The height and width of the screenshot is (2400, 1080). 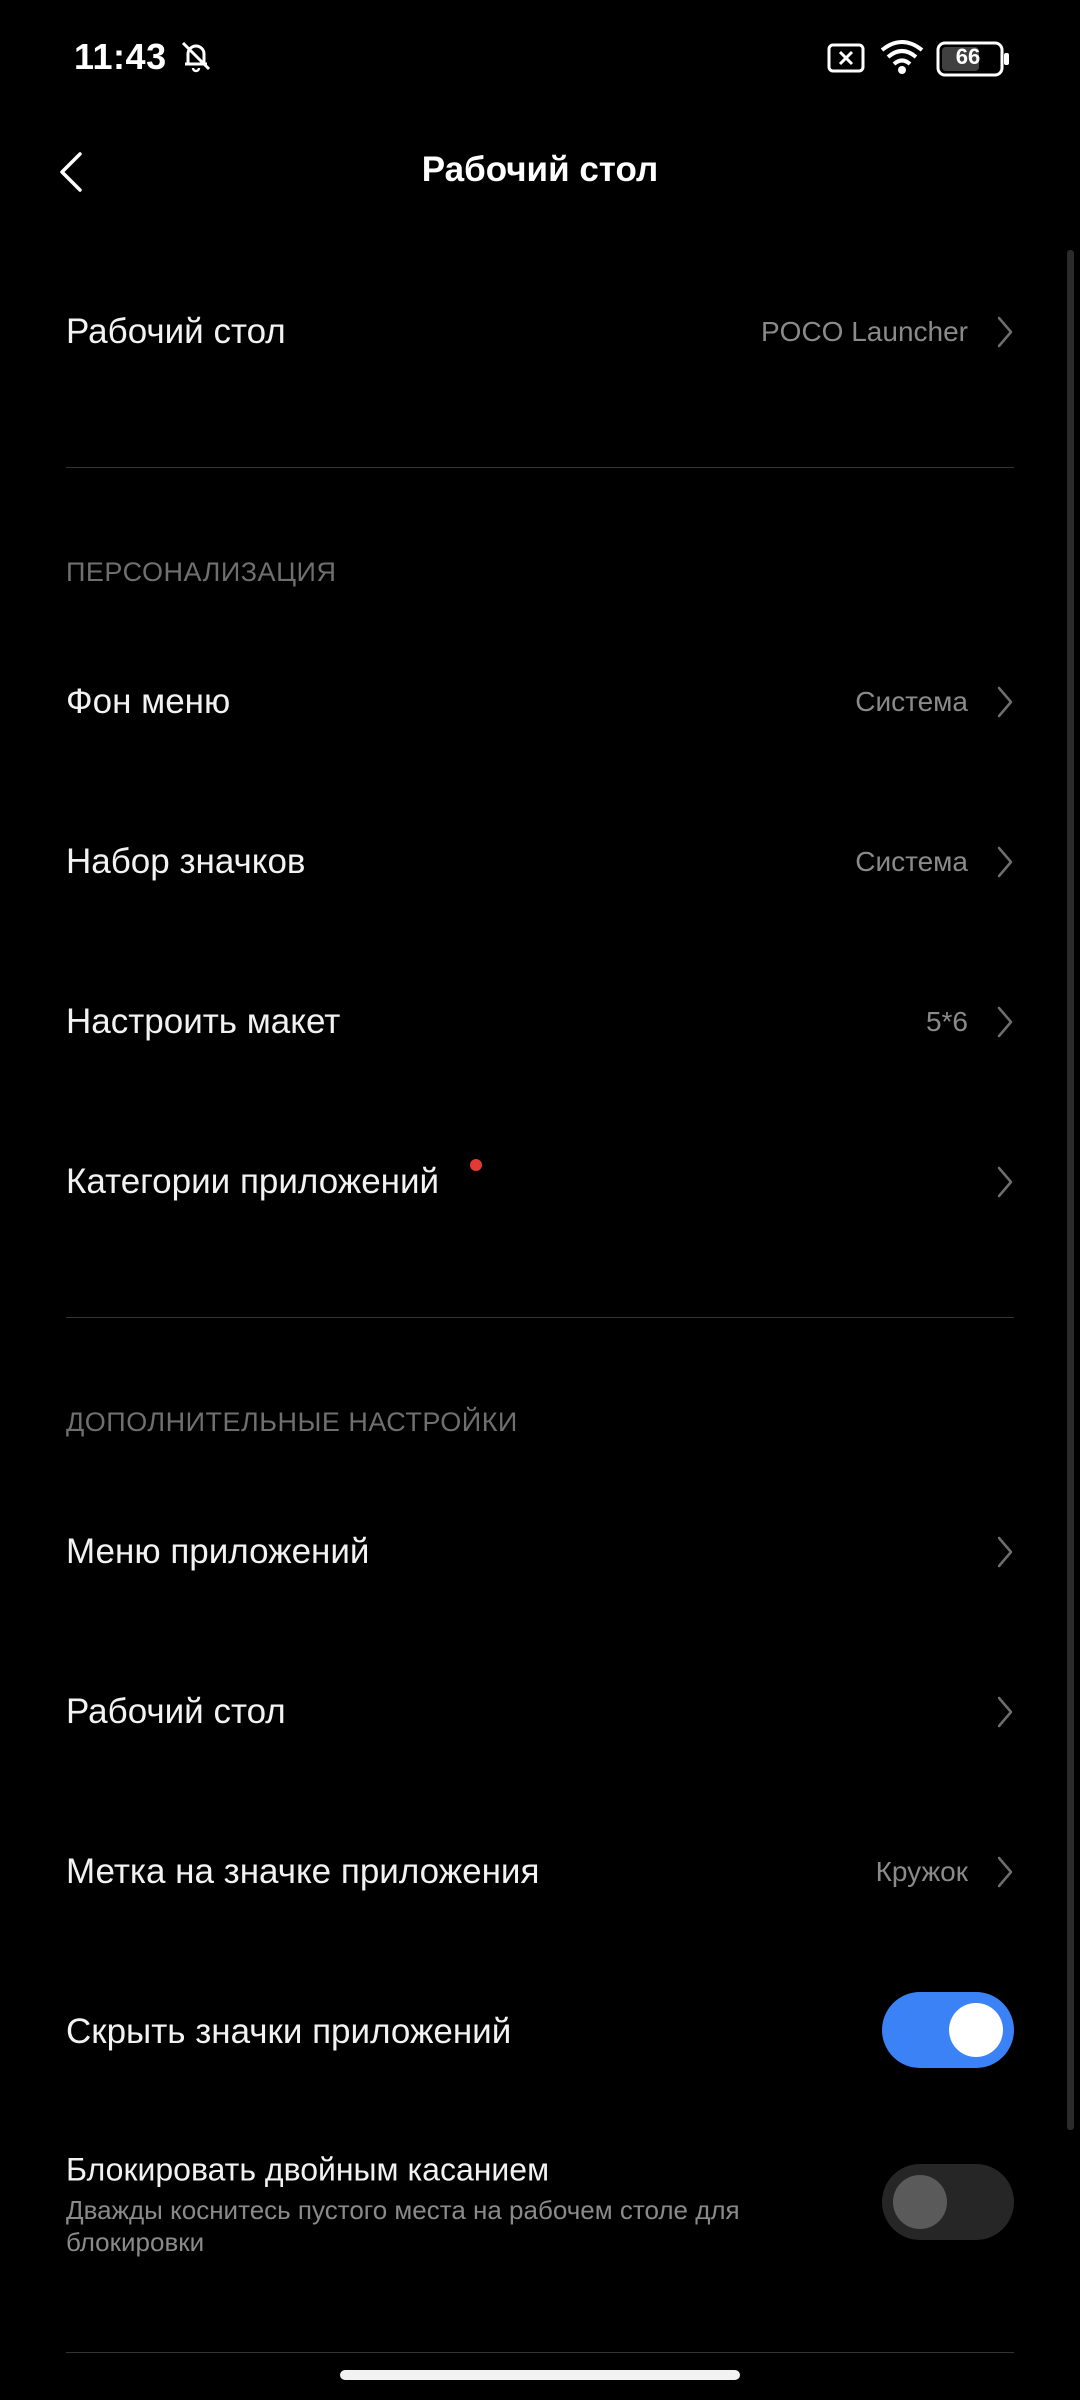 What do you see at coordinates (946, 1021) in the screenshot?
I see `layout-value: 5*6` at bounding box center [946, 1021].